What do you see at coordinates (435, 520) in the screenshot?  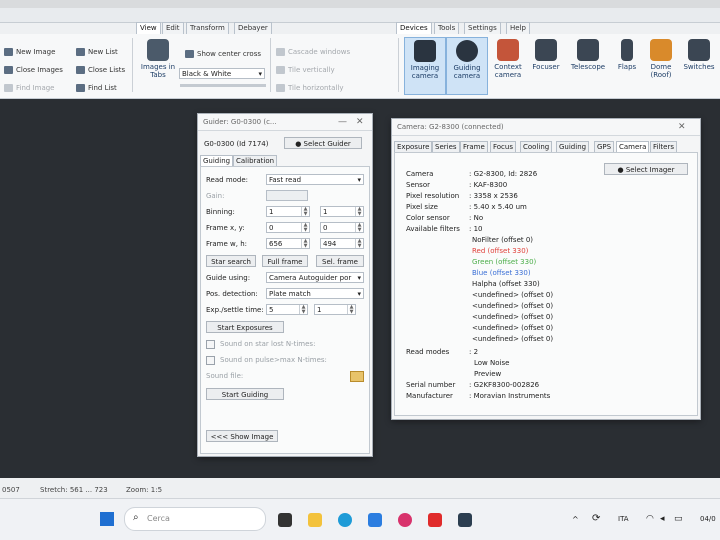 I see `youtube-icon` at bounding box center [435, 520].